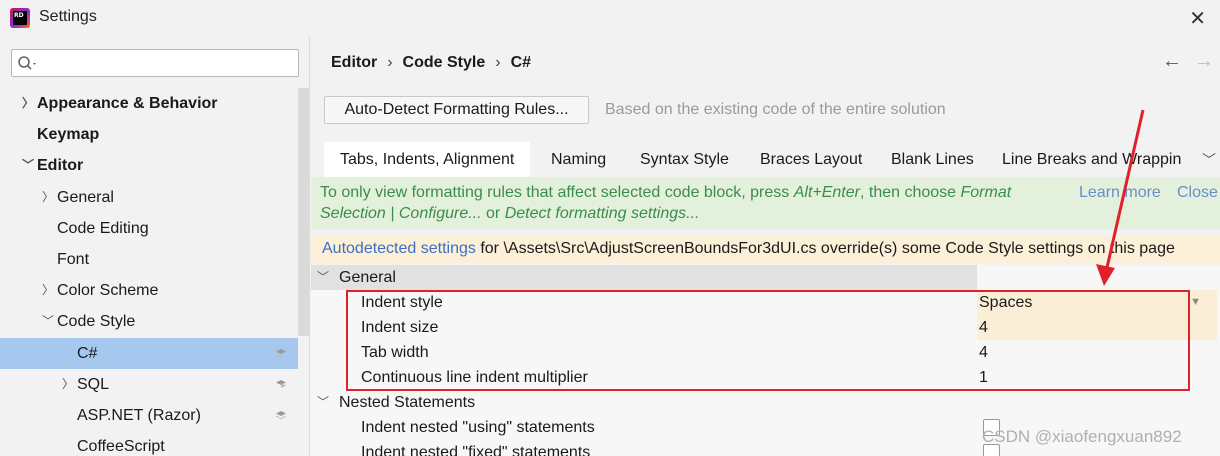  What do you see at coordinates (1097, 302) in the screenshot?
I see `indent-style-dropdown: Spaces ▼` at bounding box center [1097, 302].